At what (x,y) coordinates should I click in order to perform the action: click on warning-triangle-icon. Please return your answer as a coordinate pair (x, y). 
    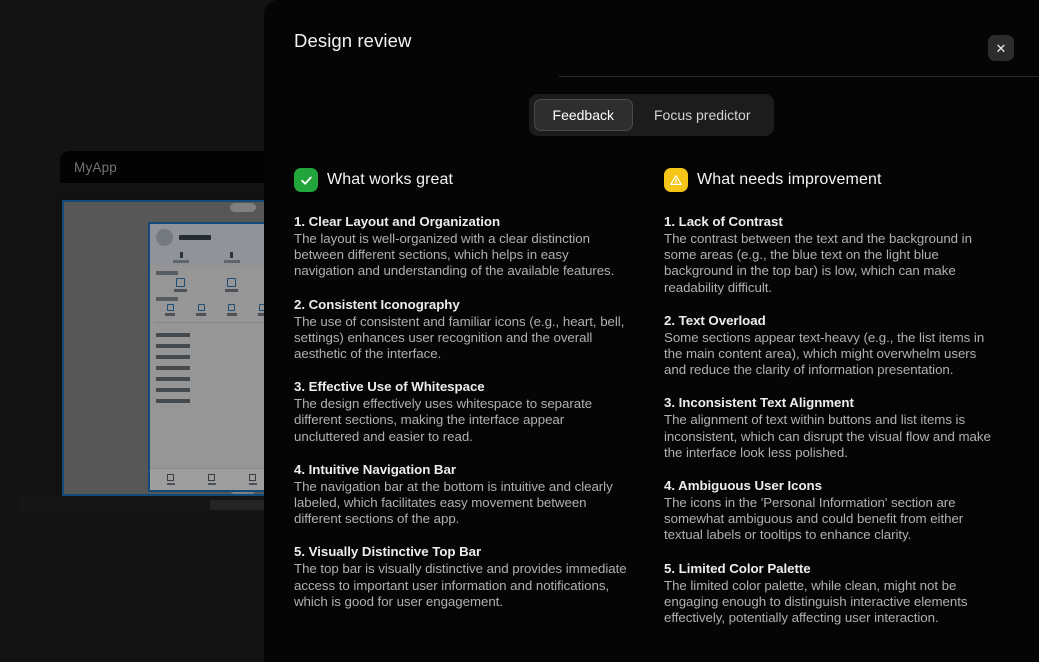
    Looking at the image, I should click on (676, 180).